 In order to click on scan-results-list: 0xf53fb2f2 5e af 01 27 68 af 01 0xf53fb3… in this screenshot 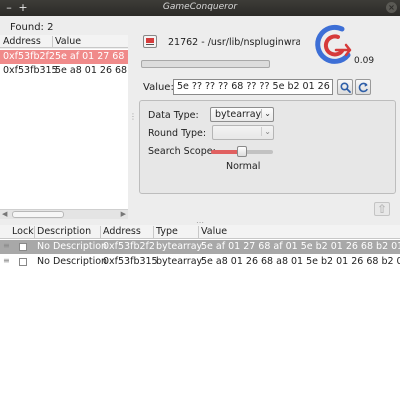, I will do `click(64, 129)`.